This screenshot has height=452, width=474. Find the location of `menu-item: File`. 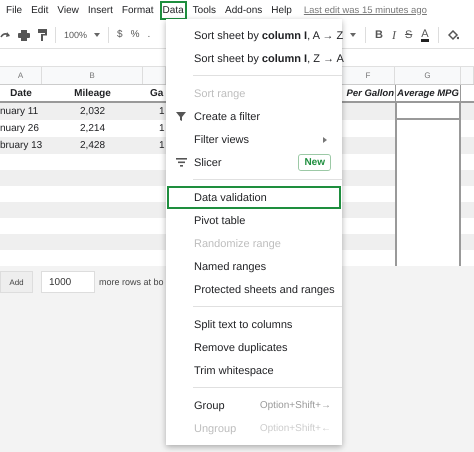

menu-item: File is located at coordinates (14, 10).